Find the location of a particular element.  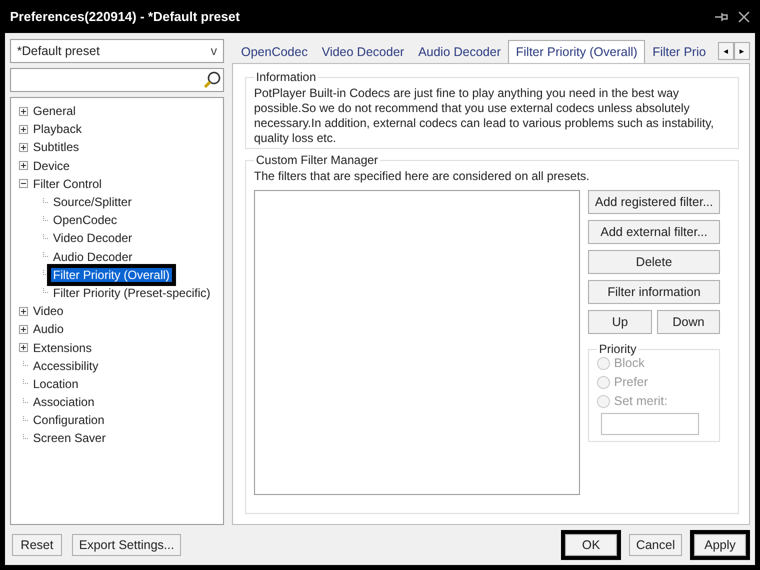

group-title: Priority is located at coordinates (618, 349).